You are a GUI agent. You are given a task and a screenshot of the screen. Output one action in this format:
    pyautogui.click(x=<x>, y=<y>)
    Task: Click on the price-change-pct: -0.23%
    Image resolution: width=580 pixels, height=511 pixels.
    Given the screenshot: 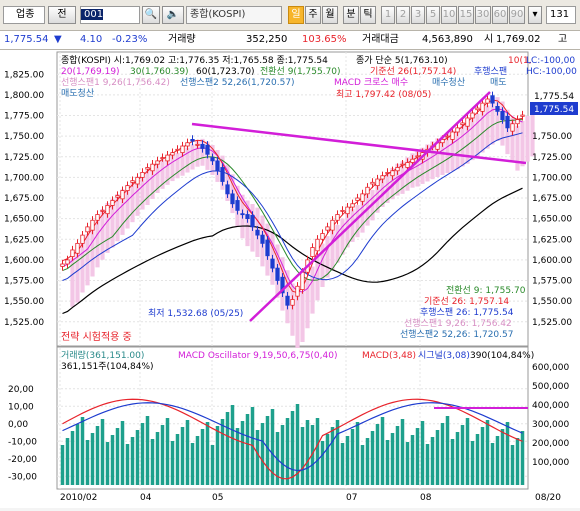 What is the action you would take?
    pyautogui.click(x=130, y=39)
    